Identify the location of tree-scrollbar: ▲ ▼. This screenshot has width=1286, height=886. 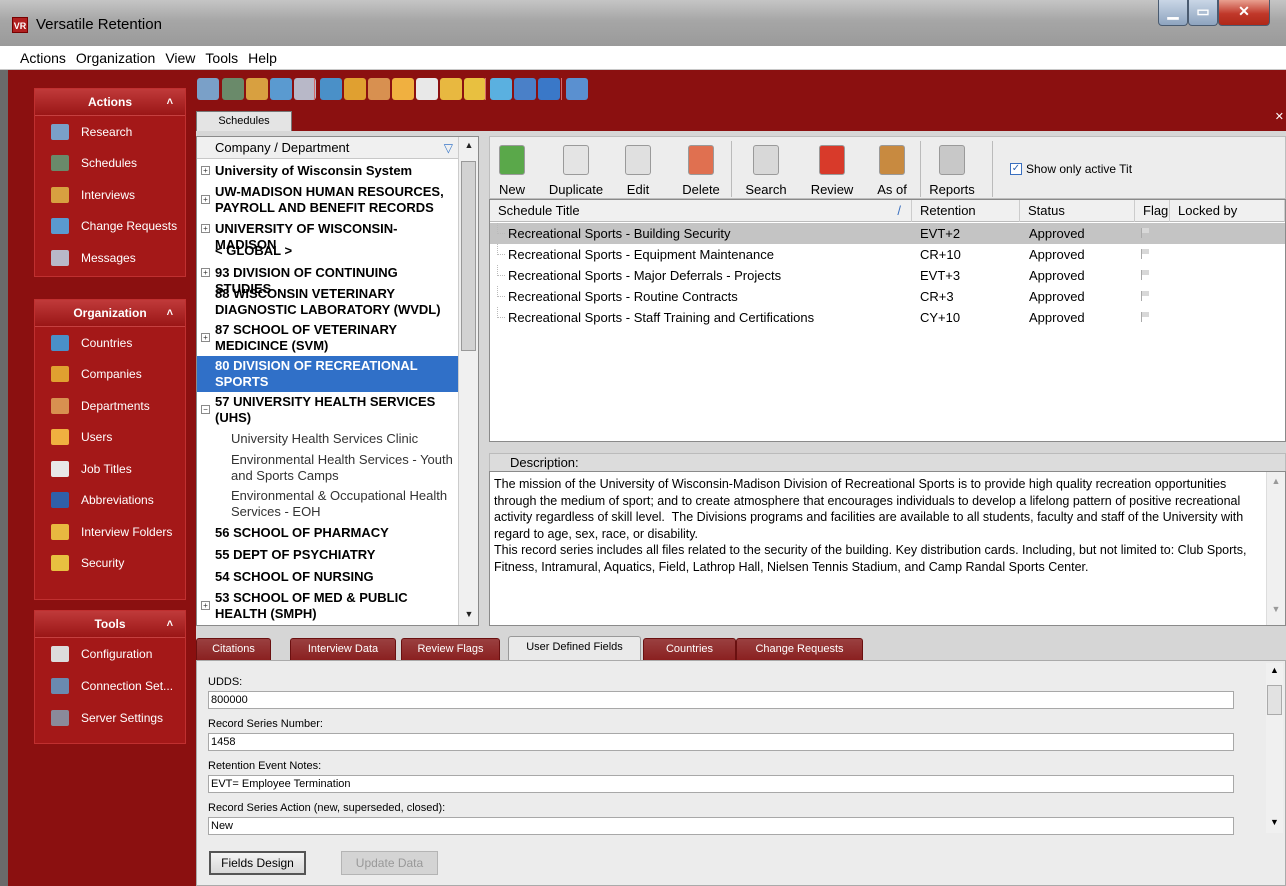
(468, 381).